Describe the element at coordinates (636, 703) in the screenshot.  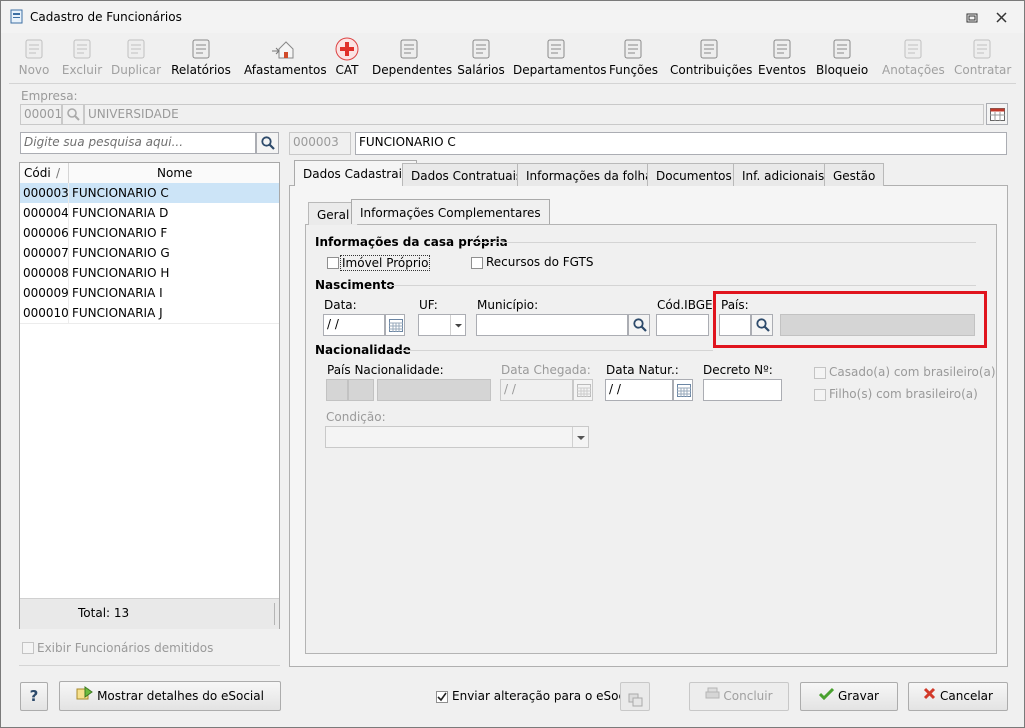
I see `stack-icon` at that location.